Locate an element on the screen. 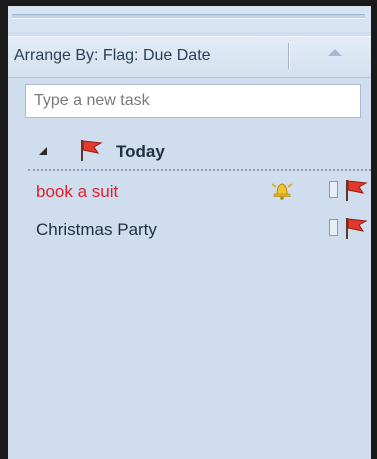 The width and height of the screenshot is (377, 459). task-subject: Christmas Party is located at coordinates (96, 230).